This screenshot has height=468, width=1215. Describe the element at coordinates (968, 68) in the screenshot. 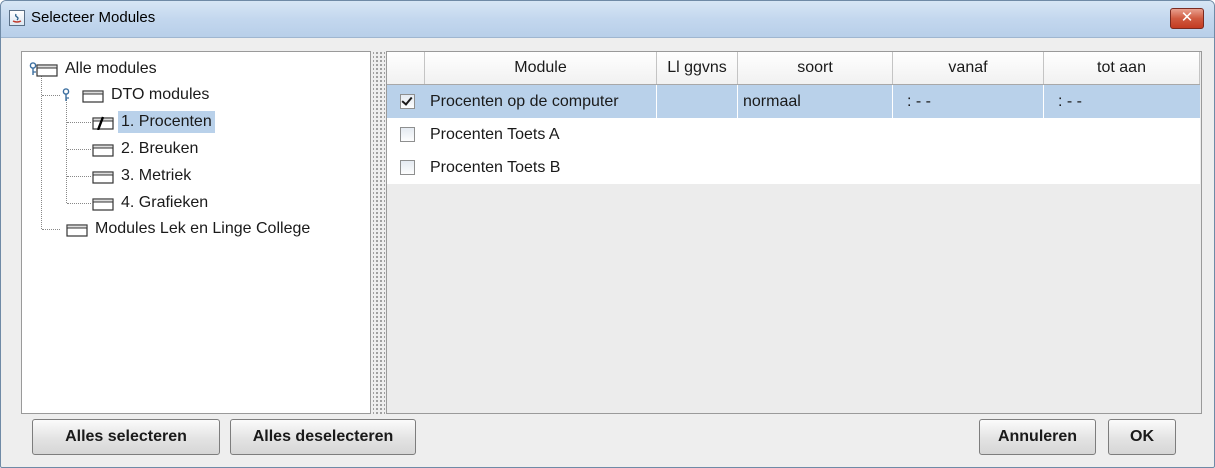

I see `column-header-vanaf: vanaf` at that location.